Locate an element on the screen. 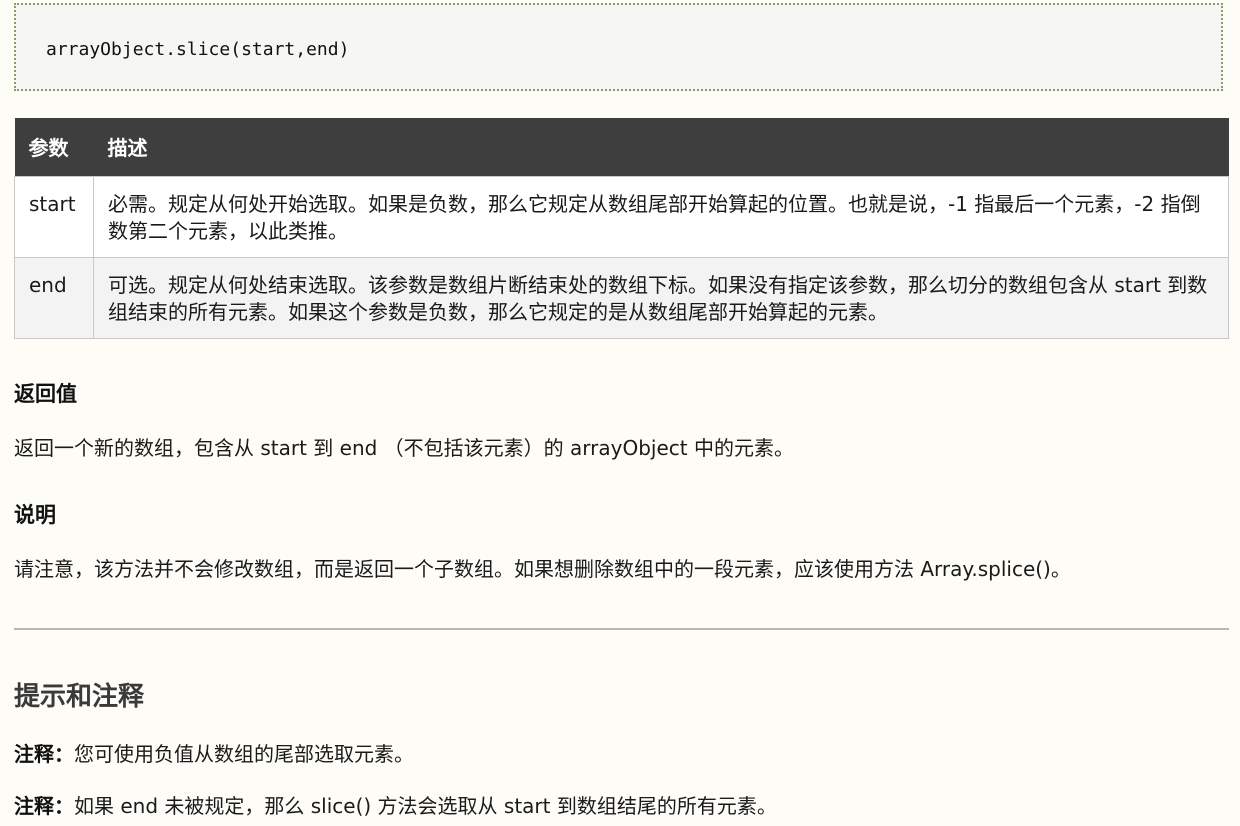 The height and width of the screenshot is (826, 1240). param-name: start is located at coordinates (54, 216).